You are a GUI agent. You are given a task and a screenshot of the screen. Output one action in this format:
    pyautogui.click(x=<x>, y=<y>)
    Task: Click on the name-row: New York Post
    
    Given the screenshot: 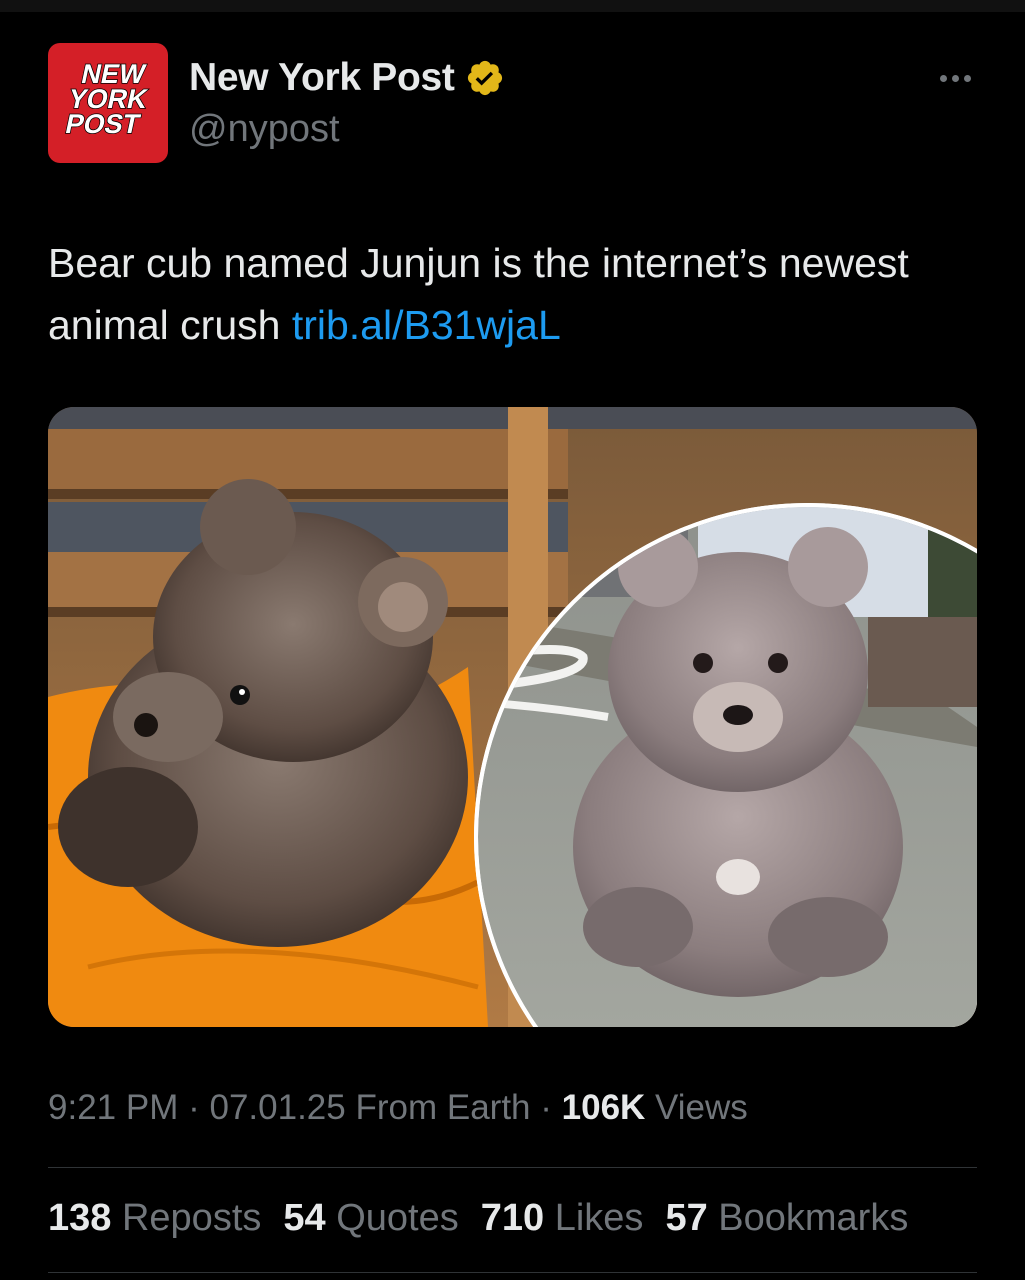 What is the action you would take?
    pyautogui.click(x=347, y=78)
    